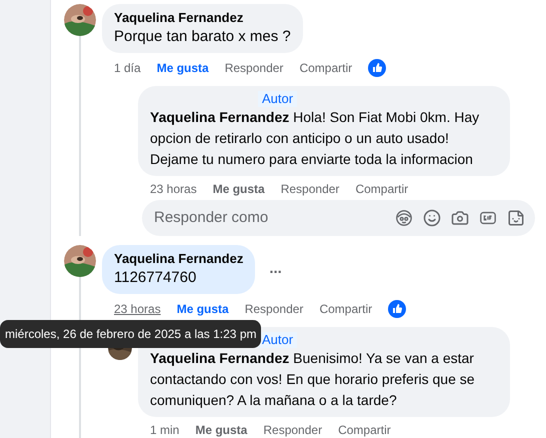  Describe the element at coordinates (269, 218) in the screenshot. I see `reply-input: Responder como` at that location.